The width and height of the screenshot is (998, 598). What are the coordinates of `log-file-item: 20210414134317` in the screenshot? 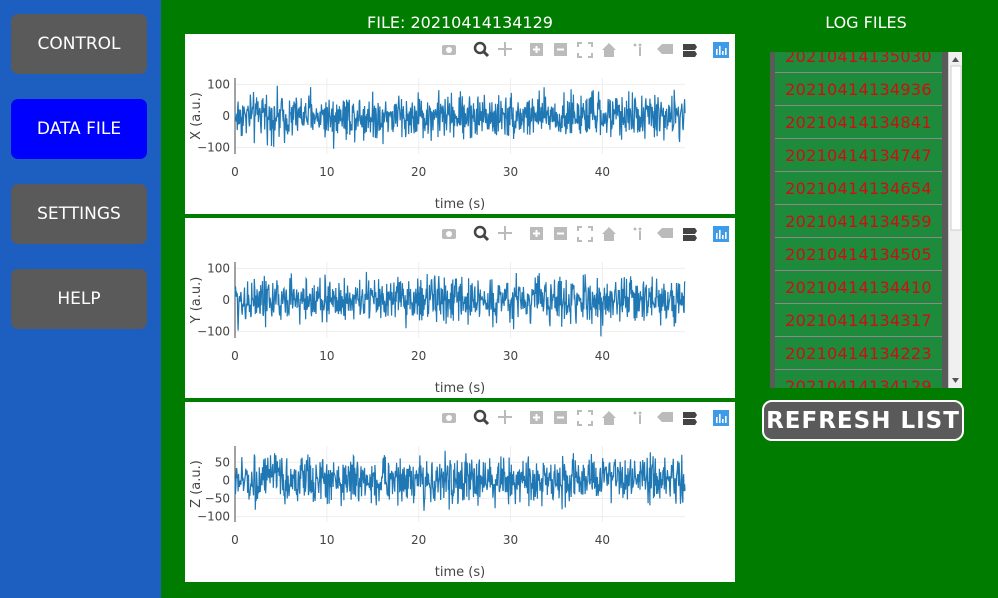 It's located at (858, 320).